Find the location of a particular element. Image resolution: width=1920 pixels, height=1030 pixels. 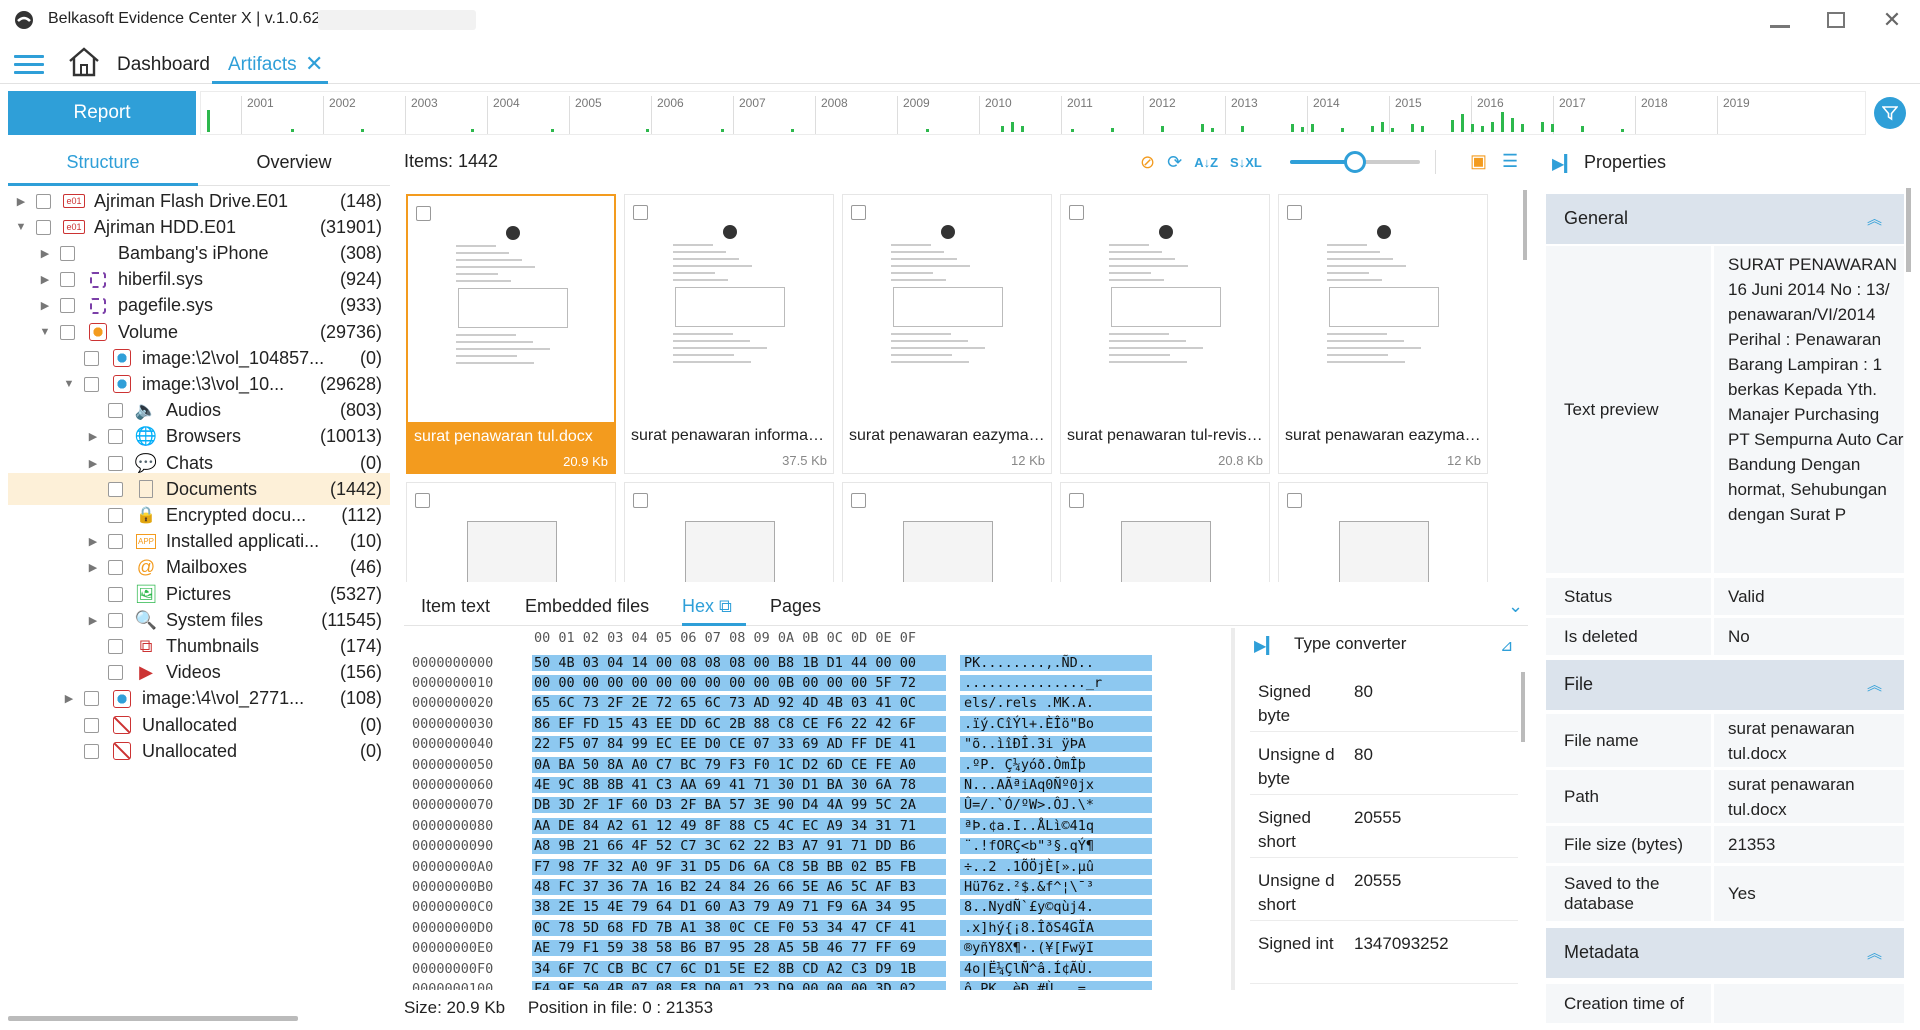

timeline-year: 2003 is located at coordinates (421, 115).